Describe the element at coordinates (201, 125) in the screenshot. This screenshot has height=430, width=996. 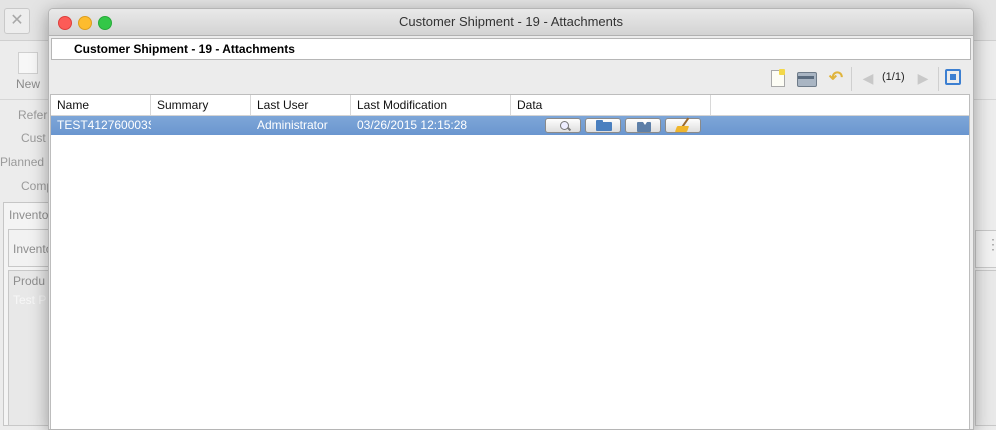
I see `cell-summary` at that location.